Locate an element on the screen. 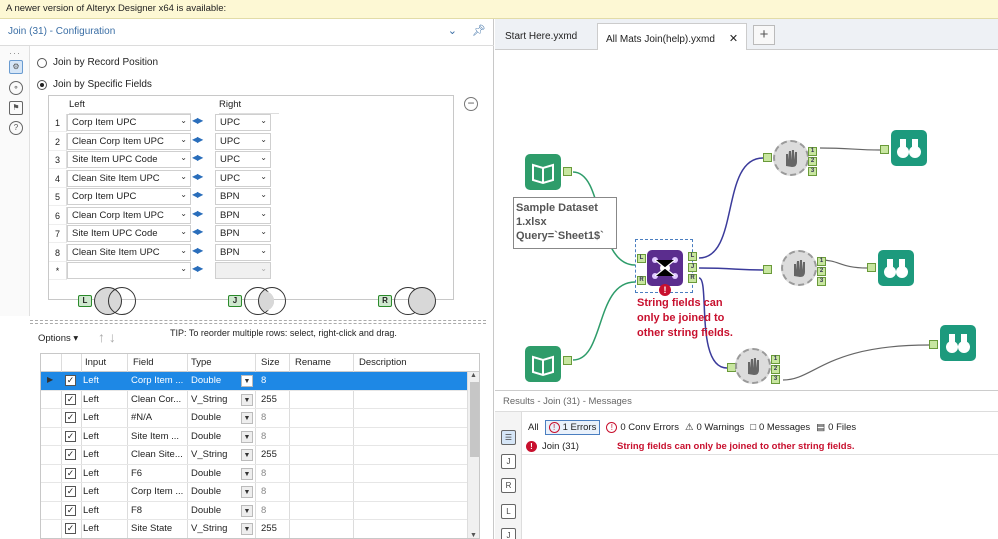 The width and height of the screenshot is (998, 539). join-left-output-anchor: L is located at coordinates (692, 256).